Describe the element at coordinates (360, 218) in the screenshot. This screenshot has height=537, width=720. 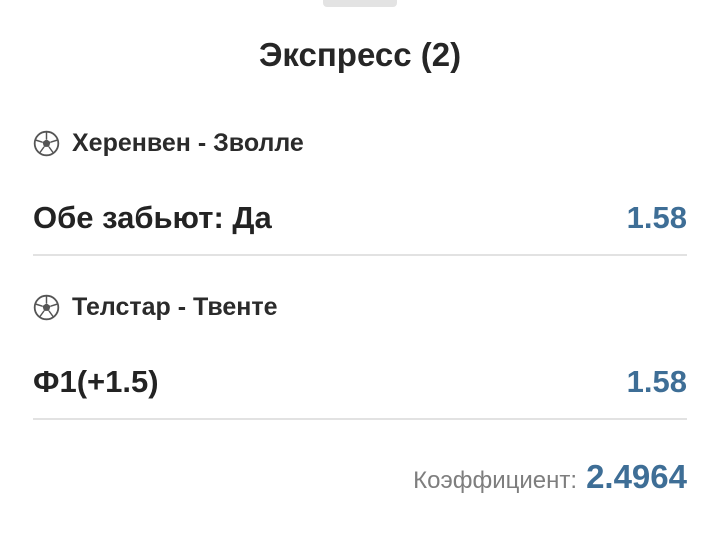
I see `bet-row: Обе забьют: Да 1.58` at that location.